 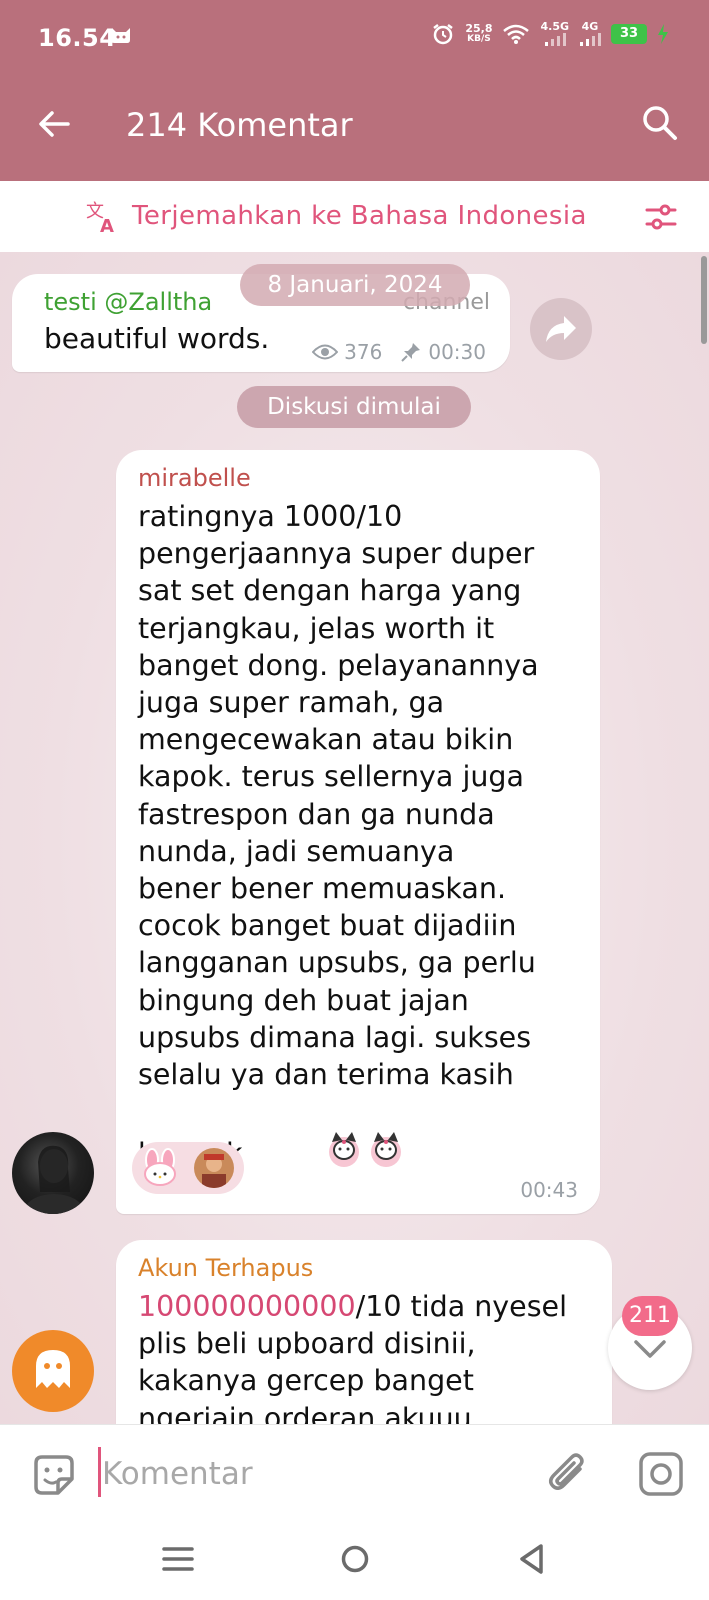 What do you see at coordinates (194, 478) in the screenshot?
I see `message-sender: mirabelle` at bounding box center [194, 478].